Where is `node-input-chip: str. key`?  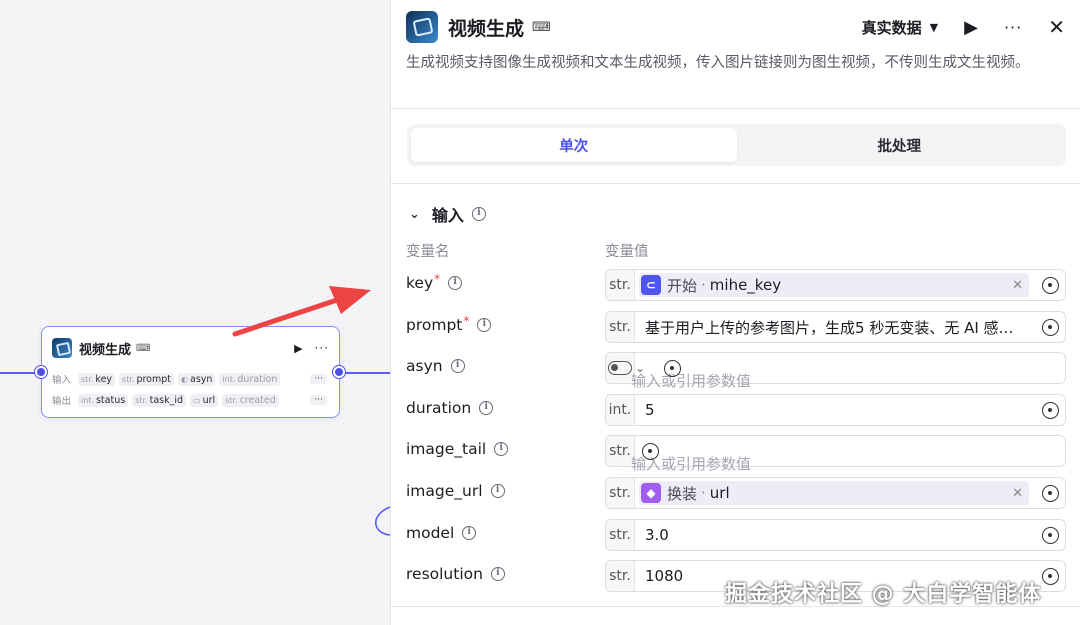
node-input-chip: str. key is located at coordinates (97, 379).